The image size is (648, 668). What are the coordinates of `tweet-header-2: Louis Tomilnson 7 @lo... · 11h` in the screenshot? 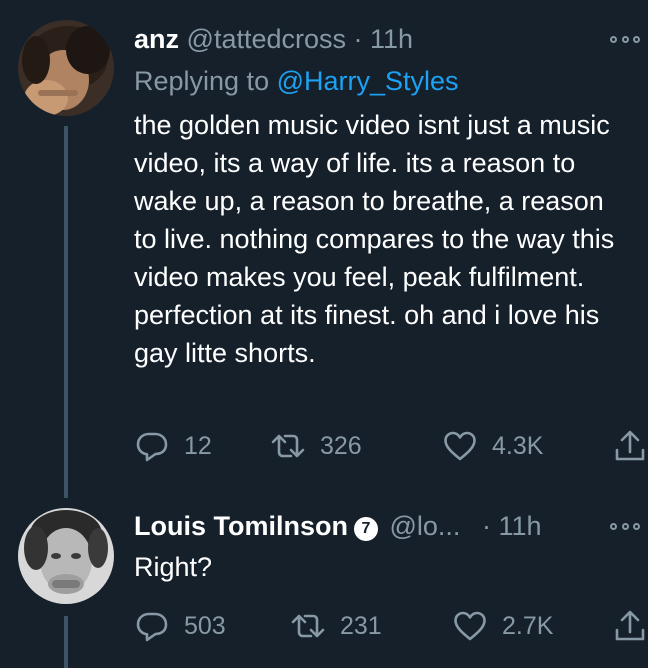 It's located at (338, 526).